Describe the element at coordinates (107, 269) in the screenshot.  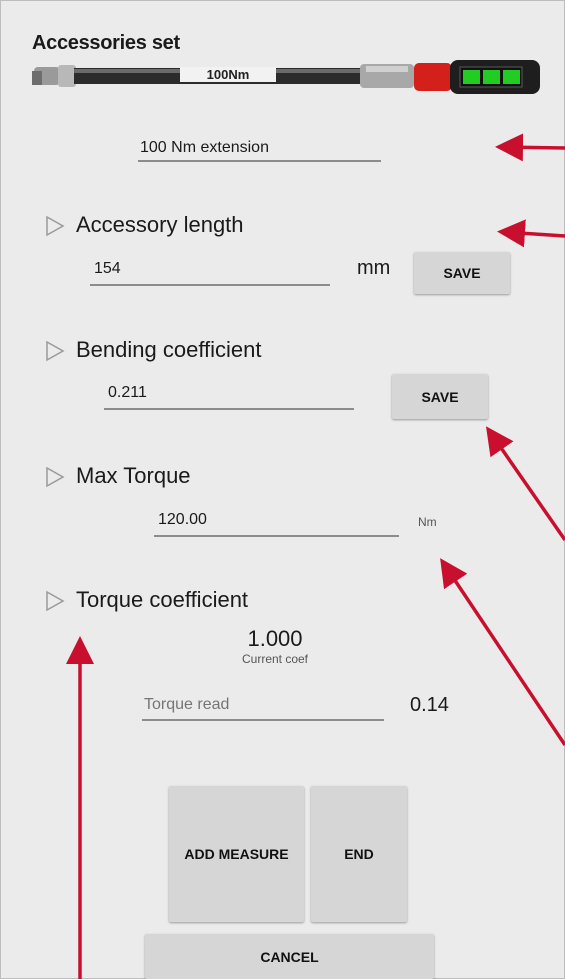
I see `accessory-length-input: 154` at that location.